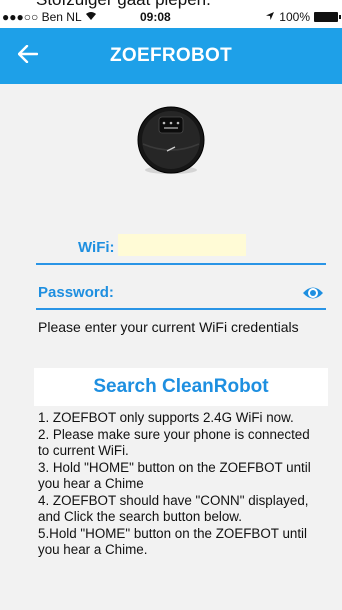  I want to click on location-icon, so click(270, 17).